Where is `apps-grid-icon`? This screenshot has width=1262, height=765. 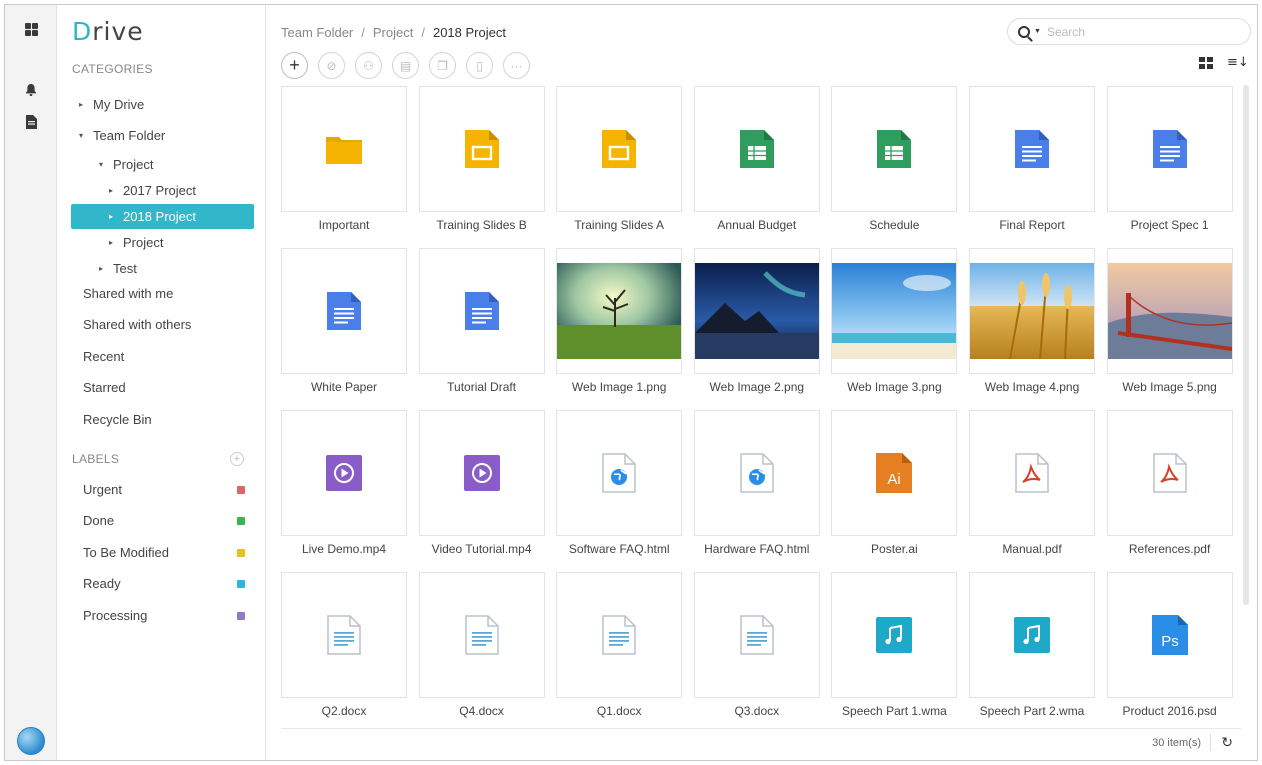 apps-grid-icon is located at coordinates (31, 29).